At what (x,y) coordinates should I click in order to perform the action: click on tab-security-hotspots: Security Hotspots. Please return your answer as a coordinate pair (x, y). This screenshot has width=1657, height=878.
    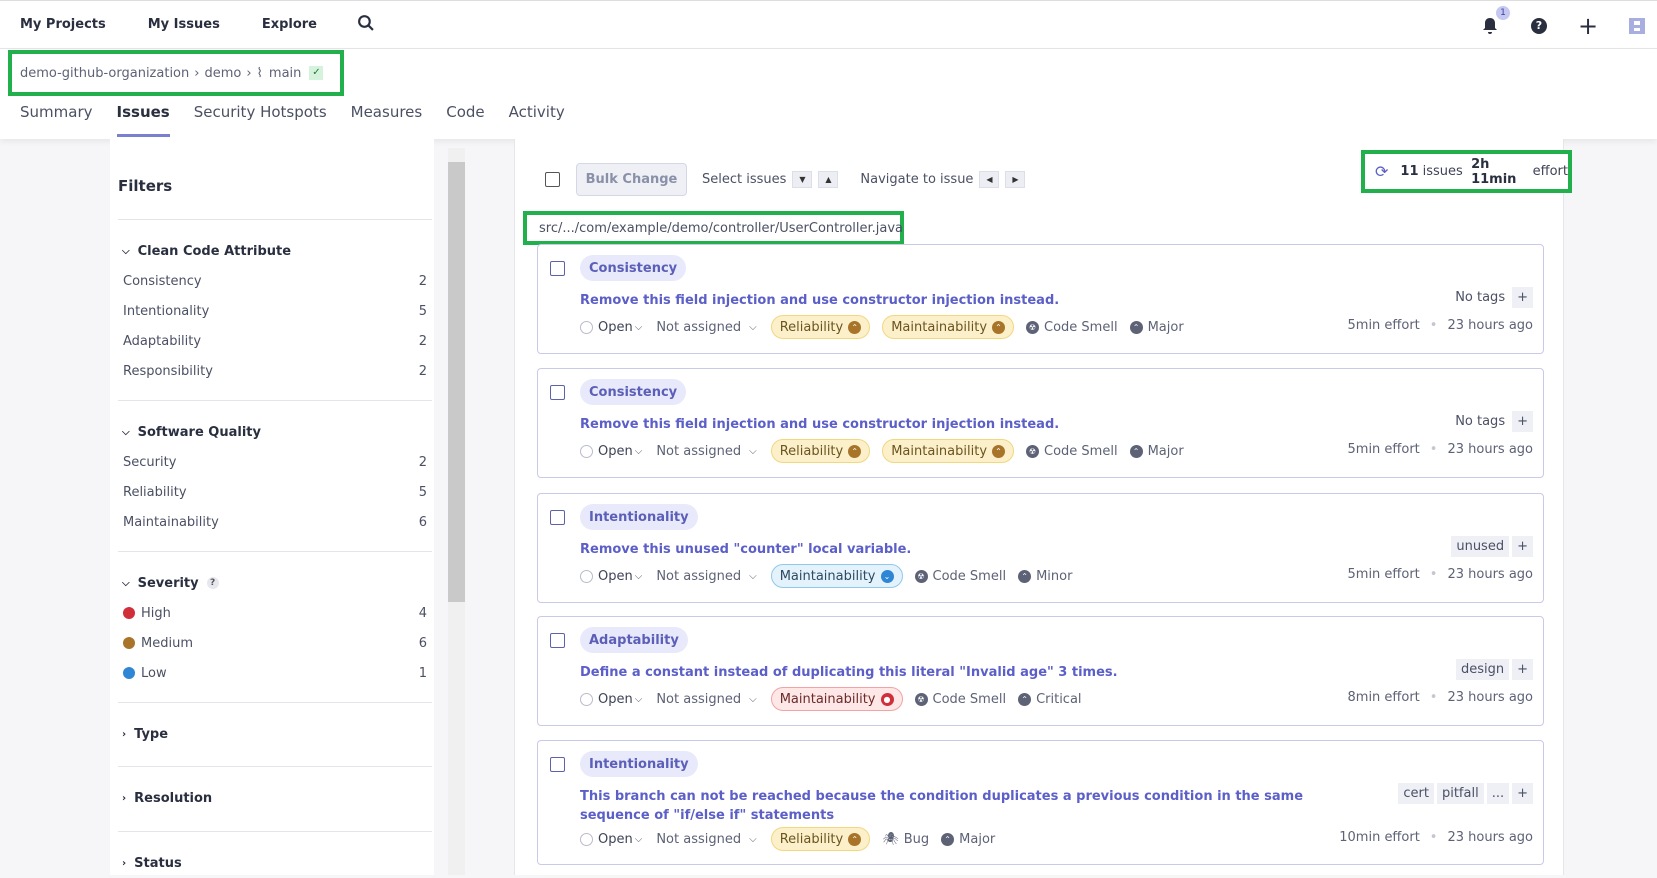
    Looking at the image, I should click on (260, 119).